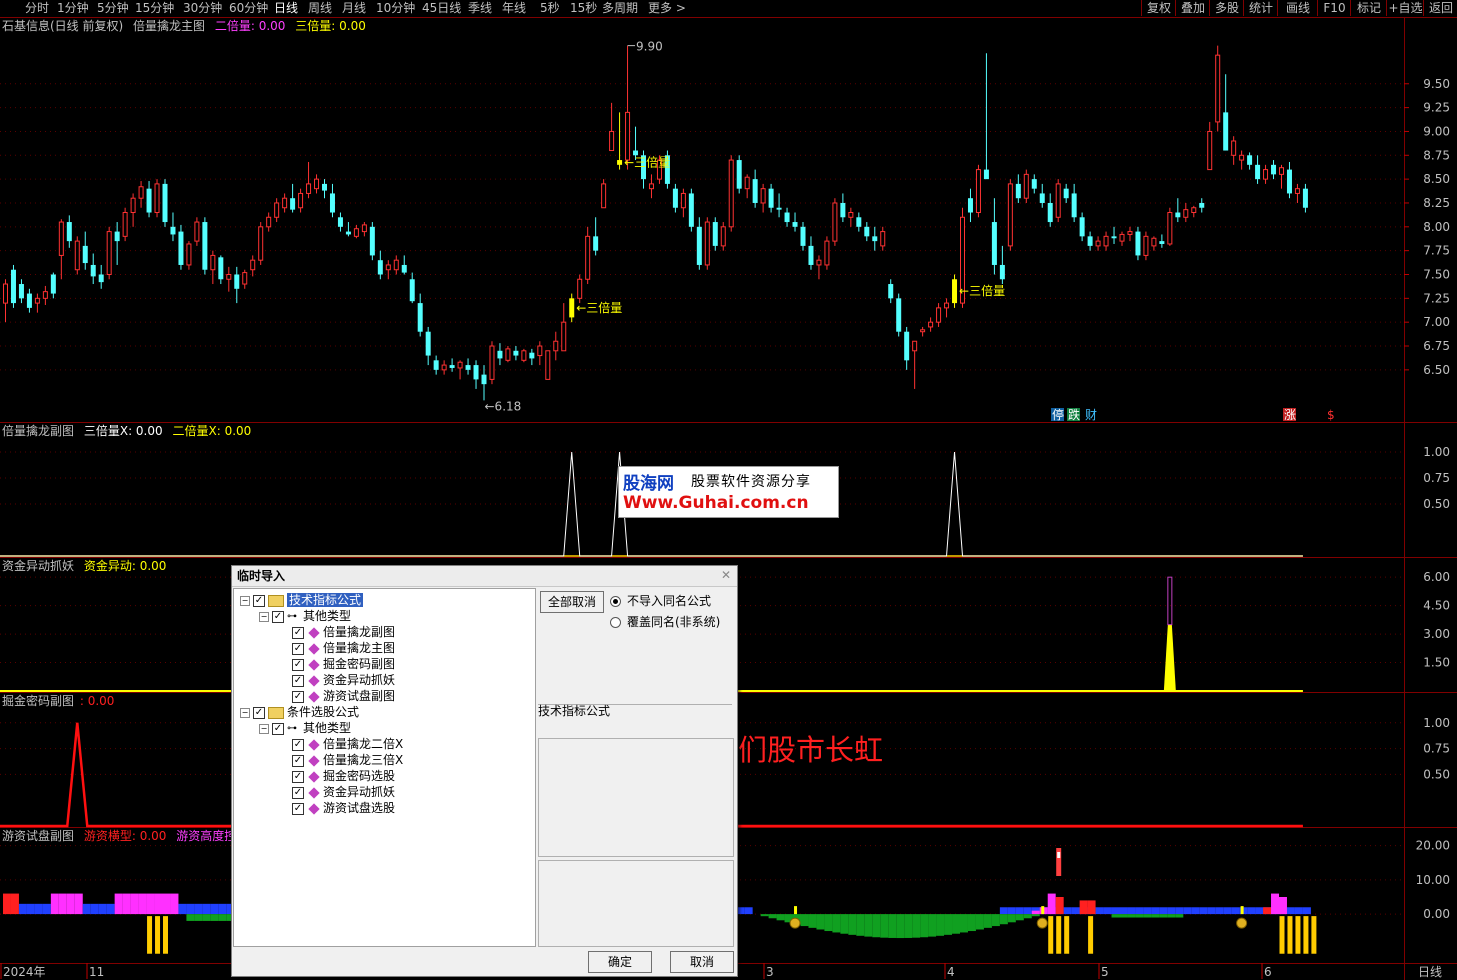  I want to click on toolbar-button-6: 标记, so click(1368, 8).